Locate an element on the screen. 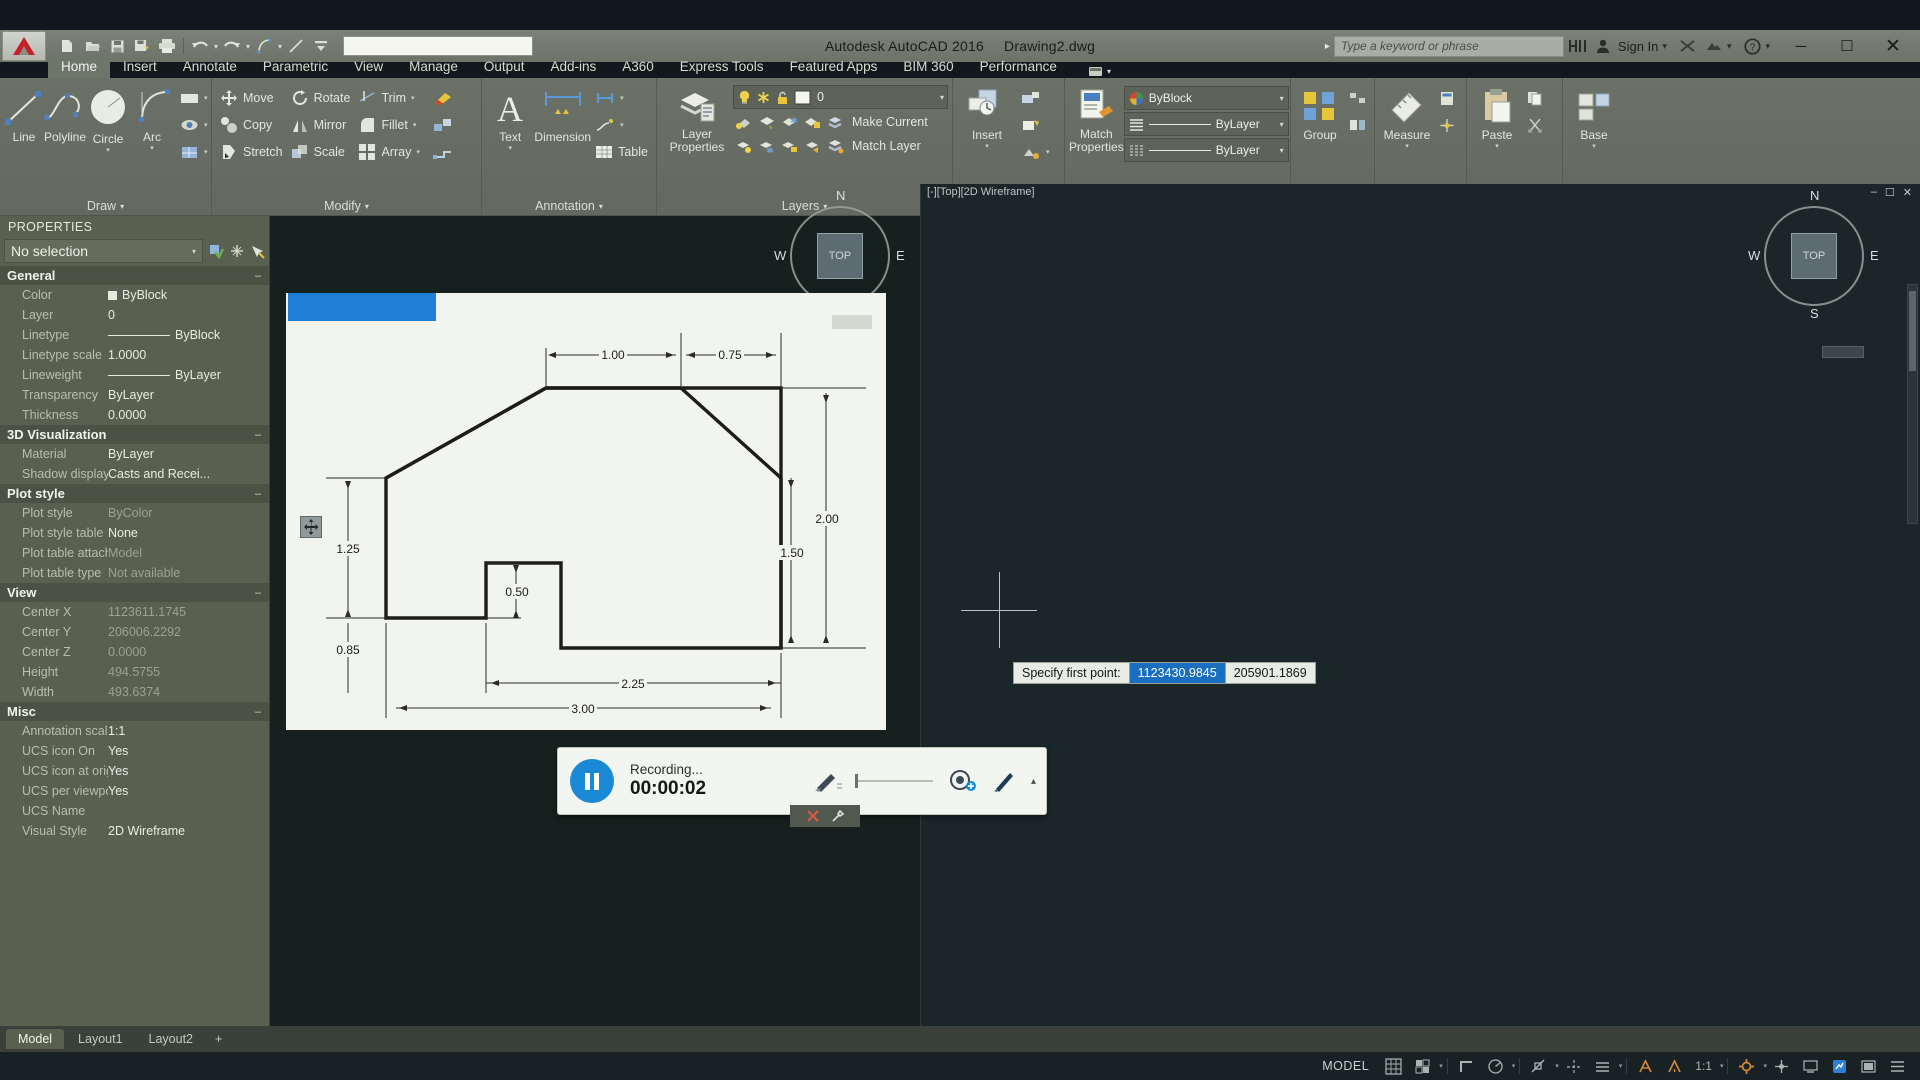 The height and width of the screenshot is (1080, 1920). select-objects-icon is located at coordinates (237, 251).